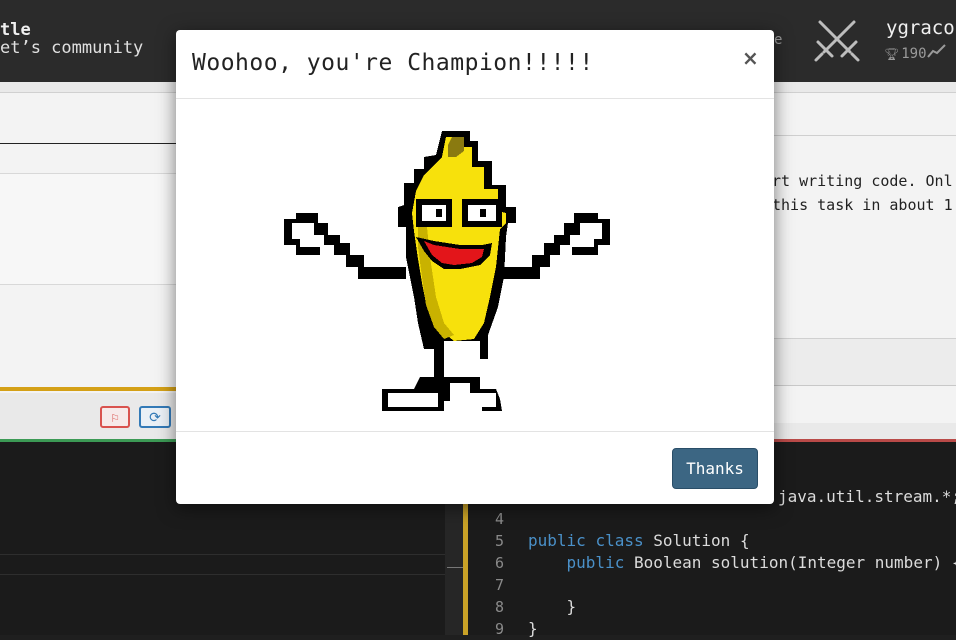  Describe the element at coordinates (750, 58) in the screenshot. I see `close-button: ×` at that location.